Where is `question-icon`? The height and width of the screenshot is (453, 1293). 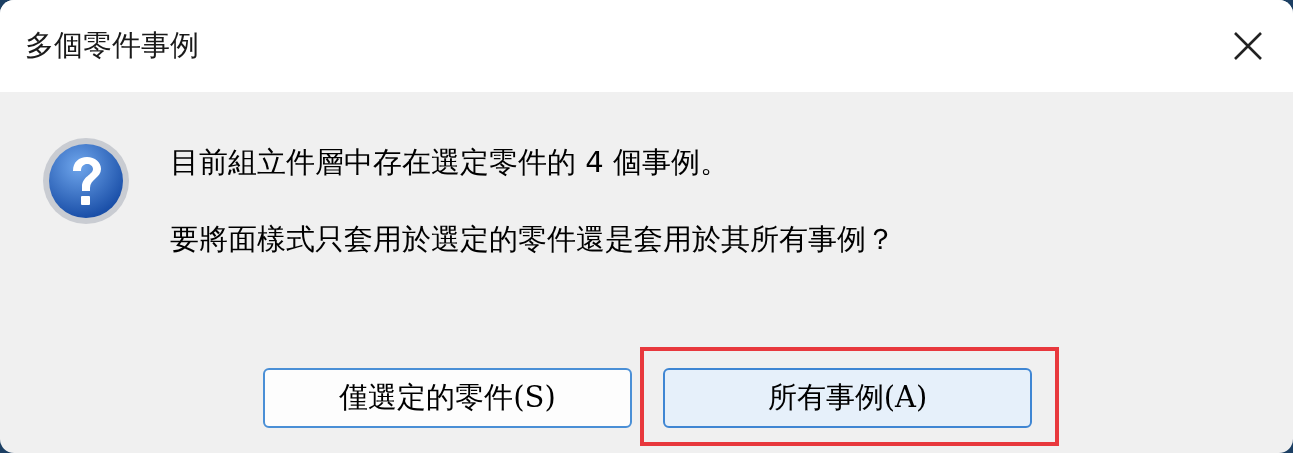
question-icon is located at coordinates (86, 181).